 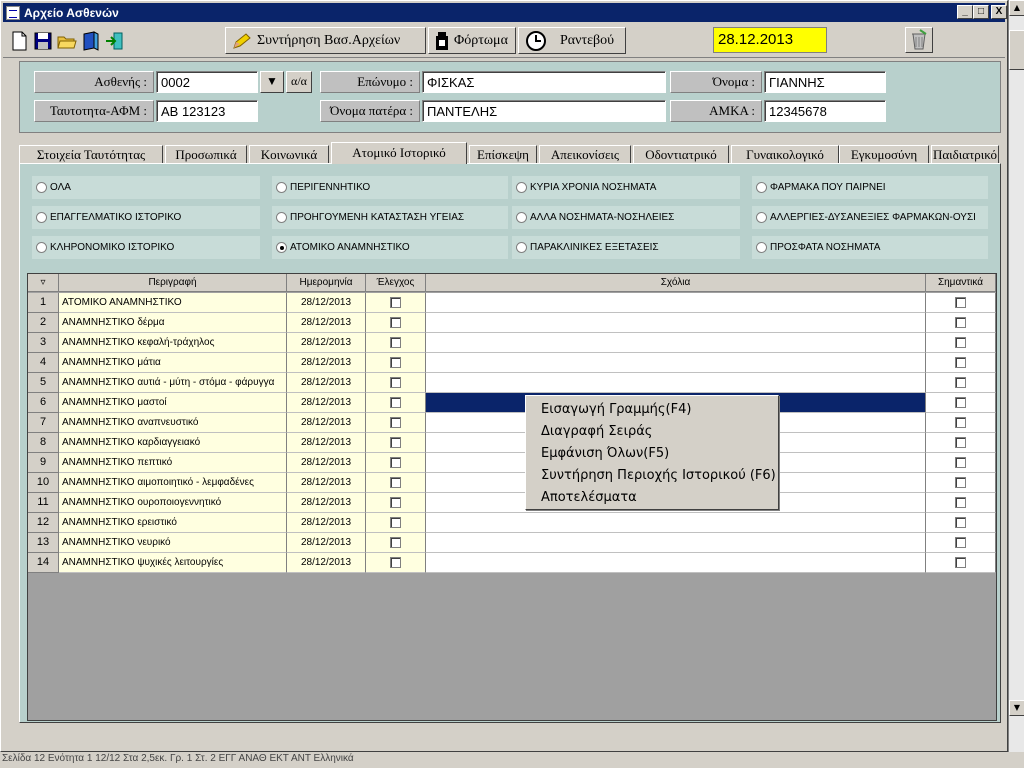 What do you see at coordinates (146, 187) in the screenshot?
I see `radio-1: ΟΛΑ` at bounding box center [146, 187].